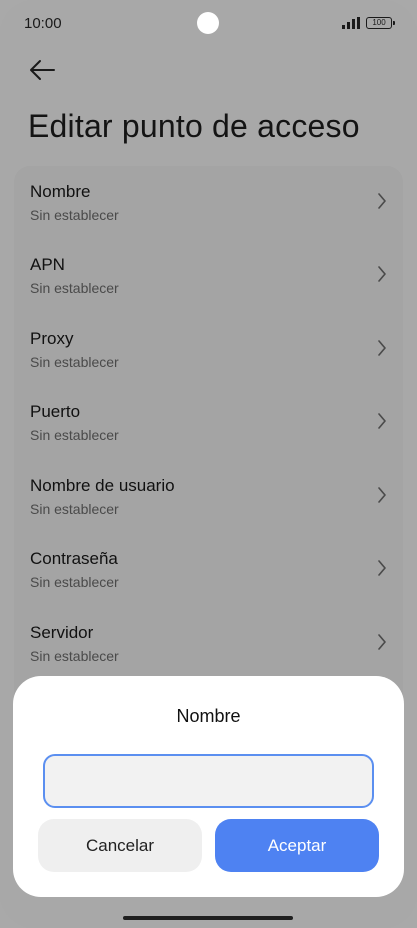 Image resolution: width=417 pixels, height=928 pixels. Describe the element at coordinates (42, 70) in the screenshot. I see `arrow-left-icon` at that location.